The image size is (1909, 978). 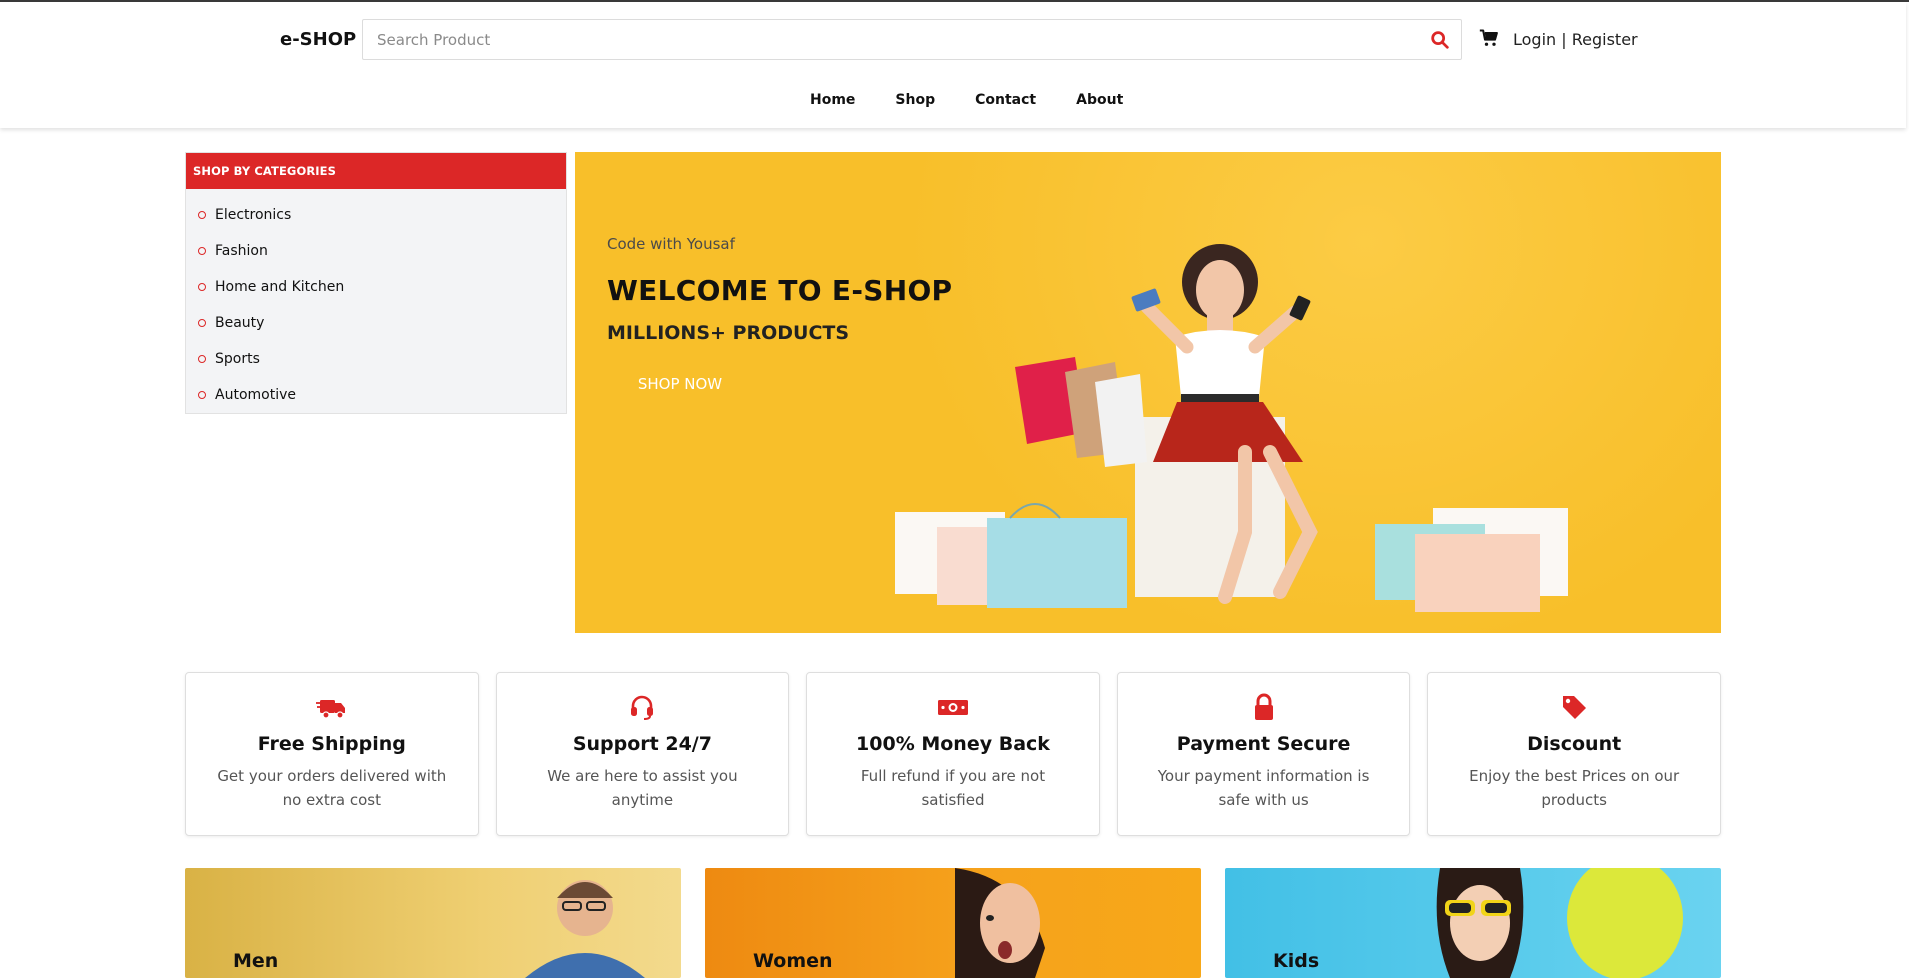 I want to click on feature-text: We are here to assist you anytime, so click(x=642, y=788).